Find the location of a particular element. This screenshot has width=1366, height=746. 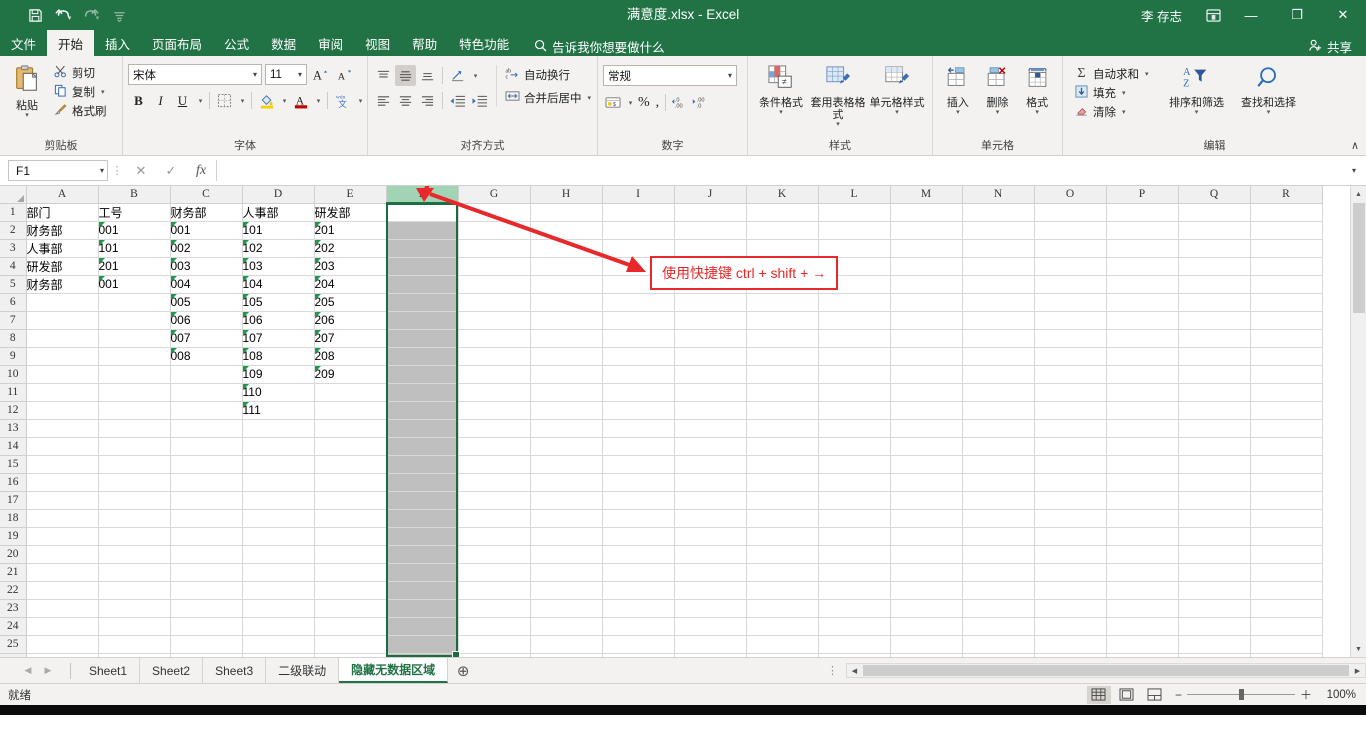

cell-D11: 110 is located at coordinates (278, 392).